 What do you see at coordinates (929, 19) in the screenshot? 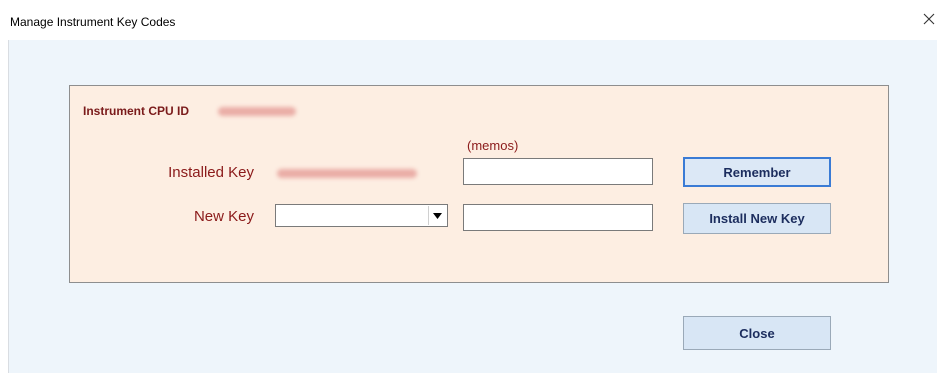
I see `close-icon` at bounding box center [929, 19].